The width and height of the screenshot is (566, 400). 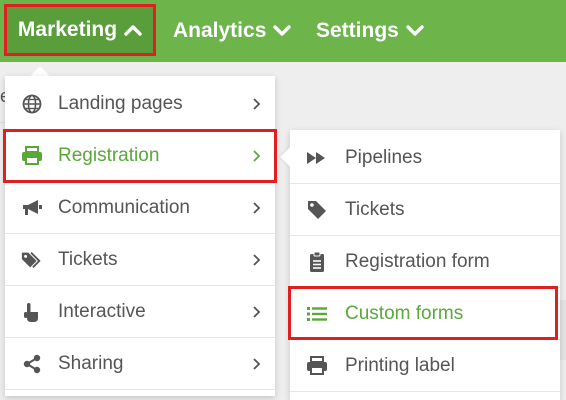 I want to click on submenu-item-label: Pipelines, so click(x=384, y=157).